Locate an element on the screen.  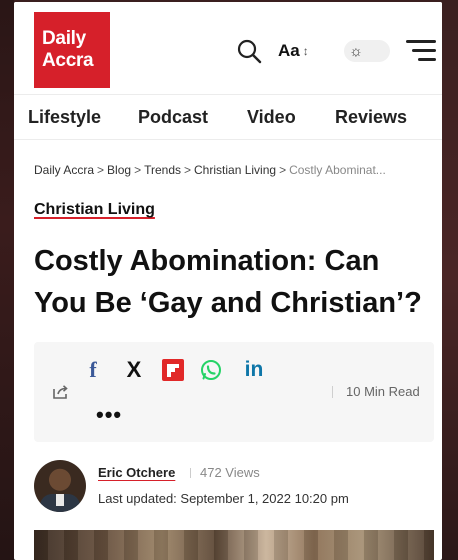
site-logo: Daily Accra is located at coordinates (72, 50).